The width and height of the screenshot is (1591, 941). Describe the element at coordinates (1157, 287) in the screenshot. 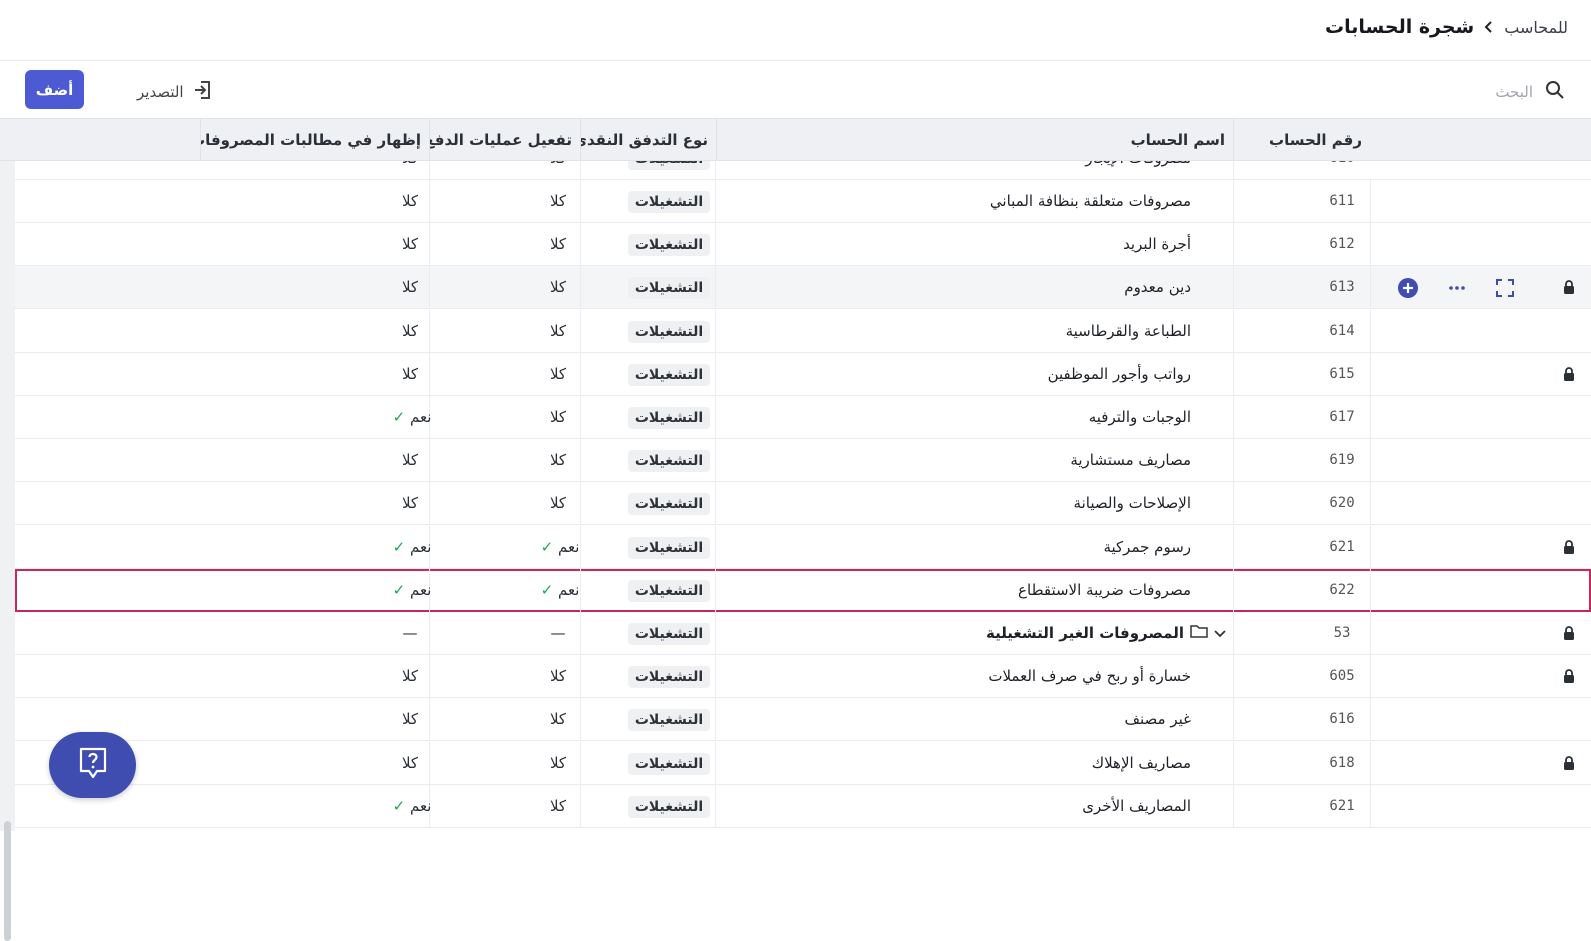

I see `account-name: دين معدوم` at that location.